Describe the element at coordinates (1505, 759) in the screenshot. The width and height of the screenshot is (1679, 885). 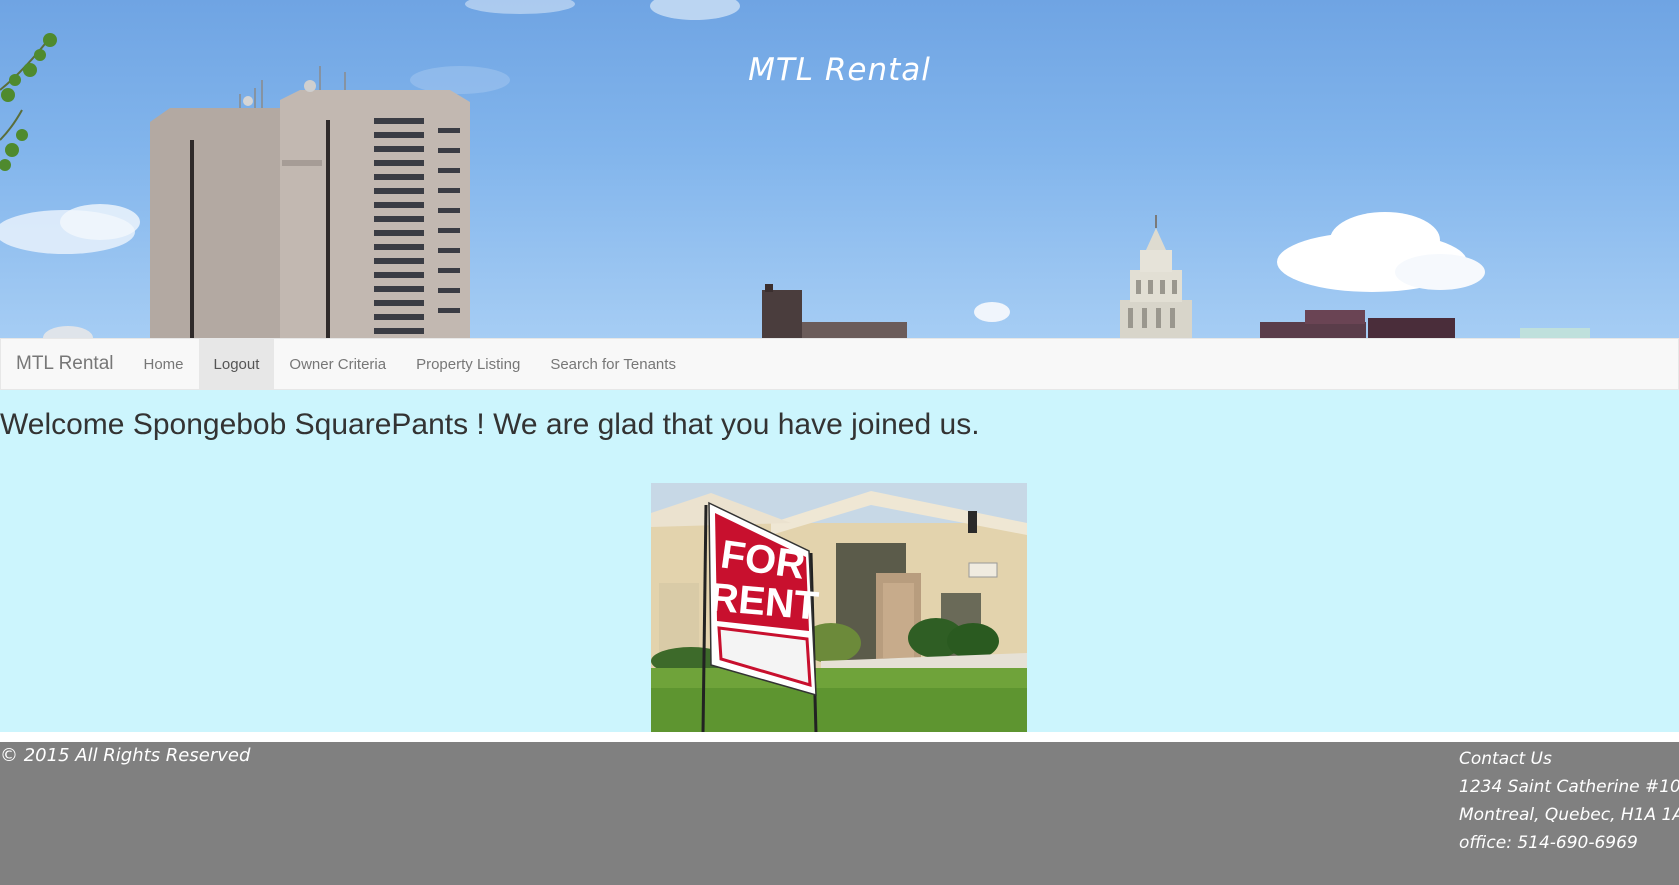
I see `contact-heading: Contact Us` at that location.